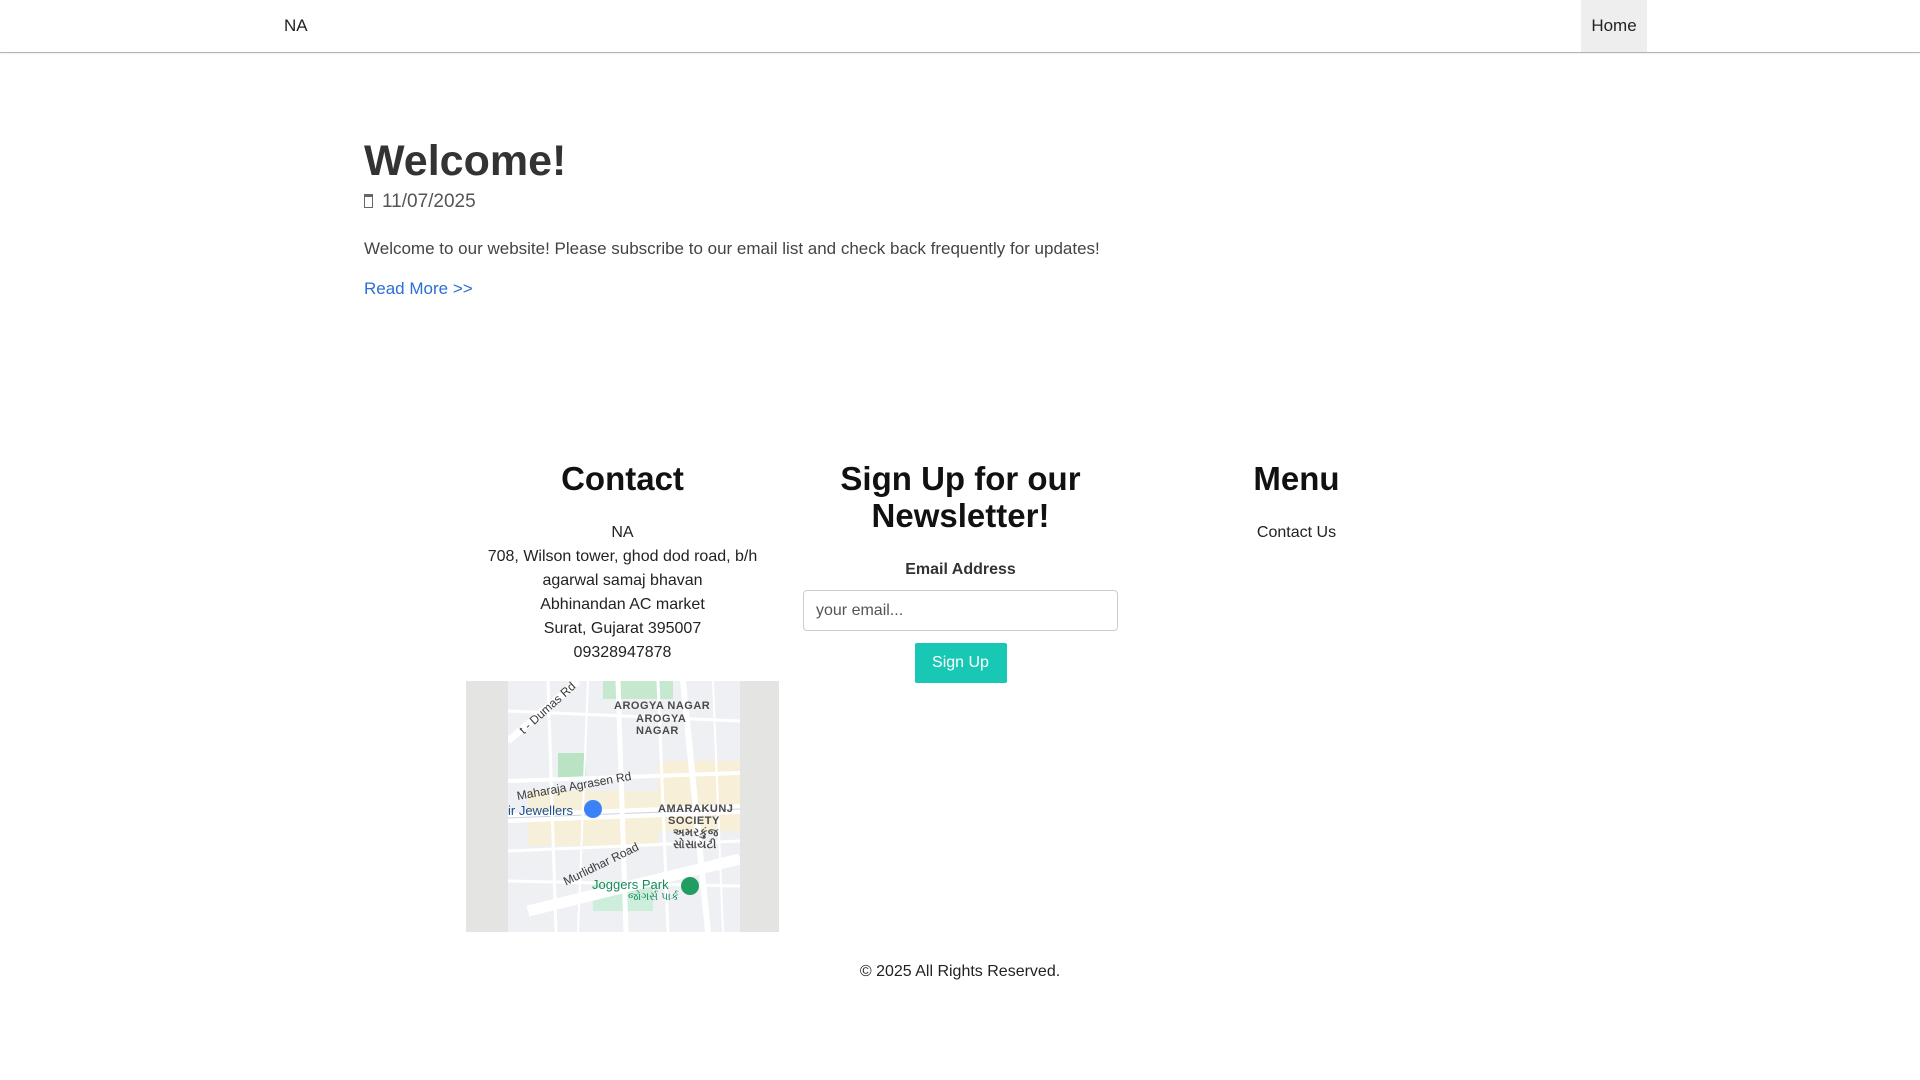 The height and width of the screenshot is (1080, 1920). I want to click on map-park-label: જોગર્સ પાર્ક, so click(653, 897).